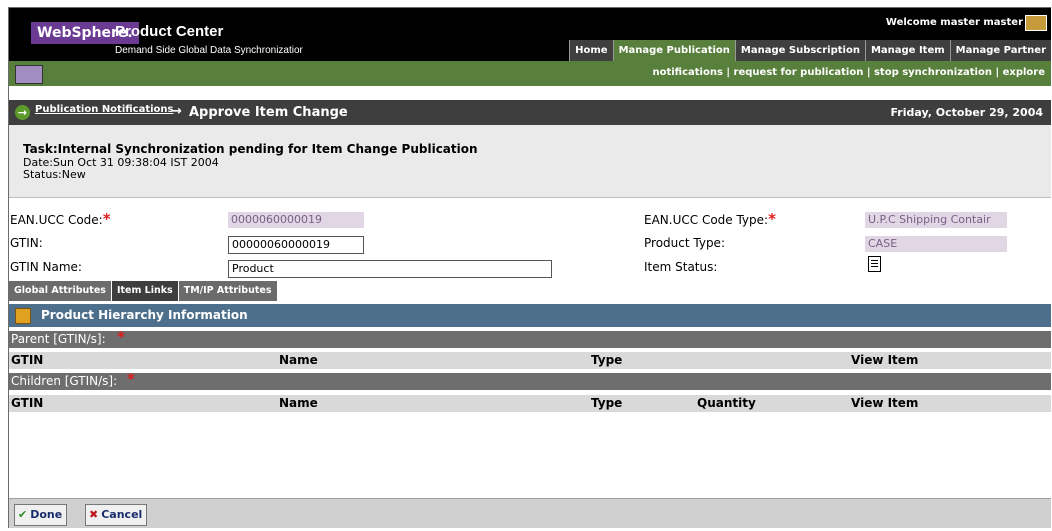  I want to click on current-date: Friday, October 29, 2004, so click(967, 112).